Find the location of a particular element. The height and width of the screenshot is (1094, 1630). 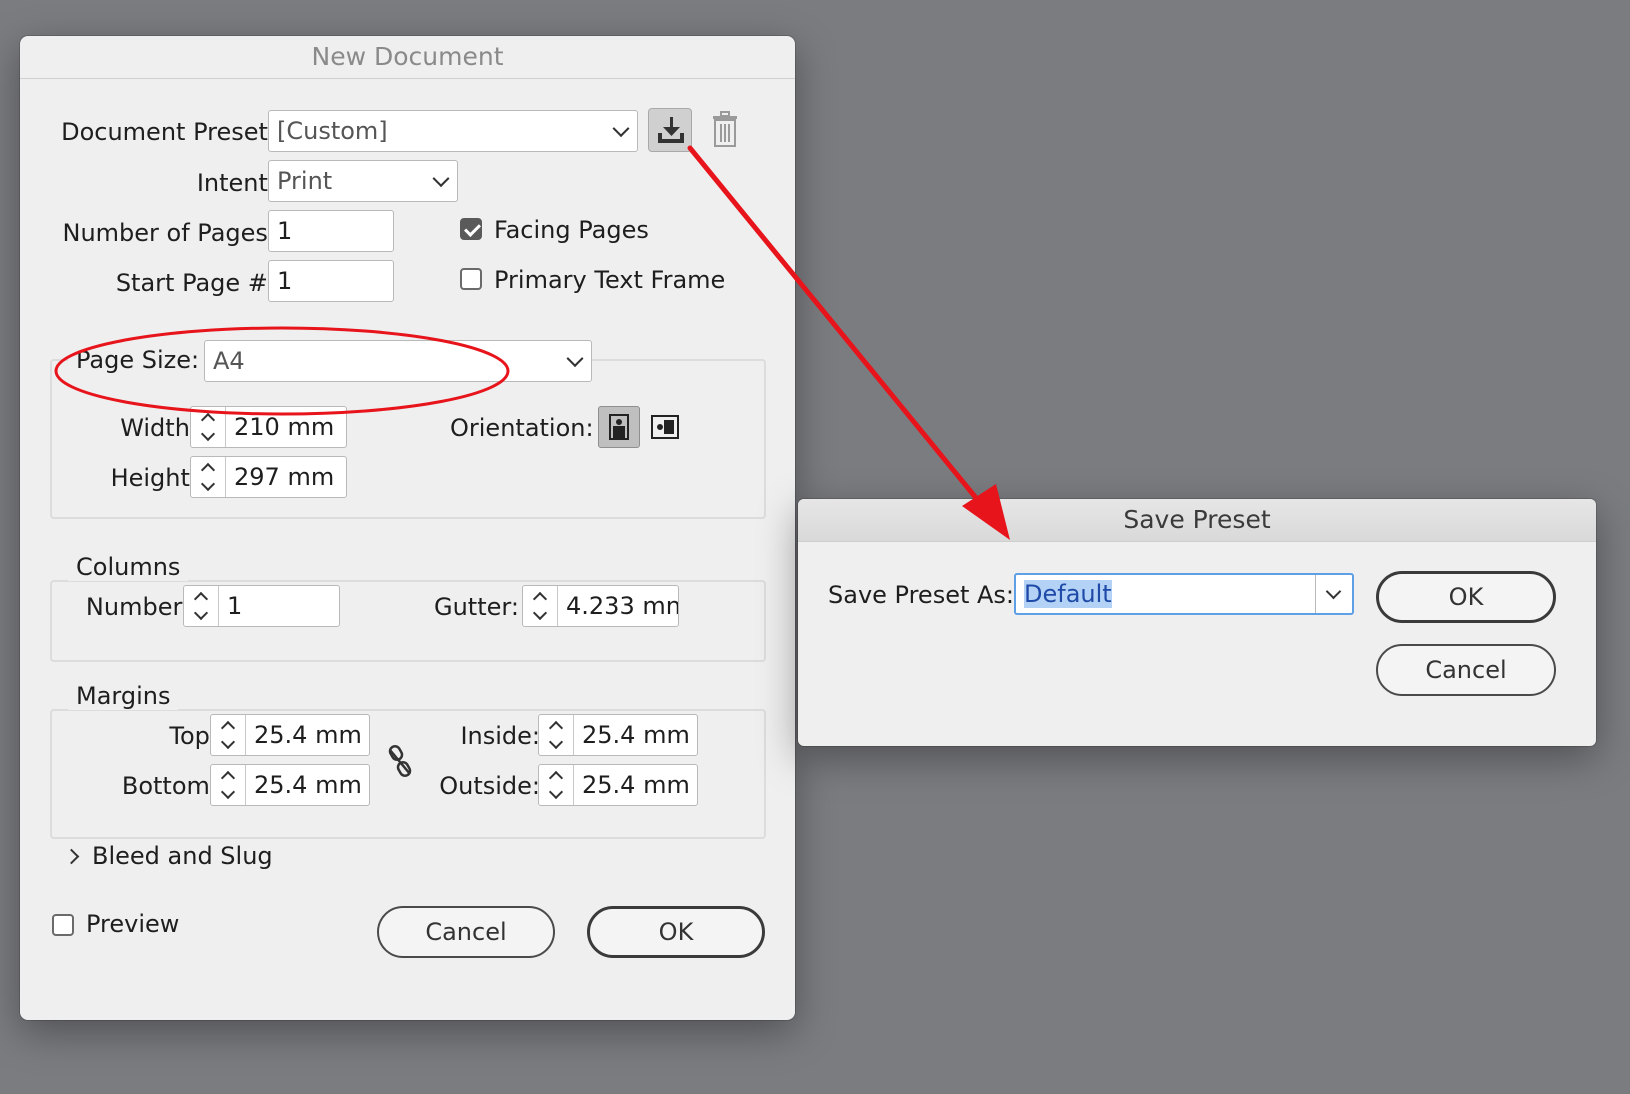

margin-bottom-value: 25.4 mm is located at coordinates (304, 785).